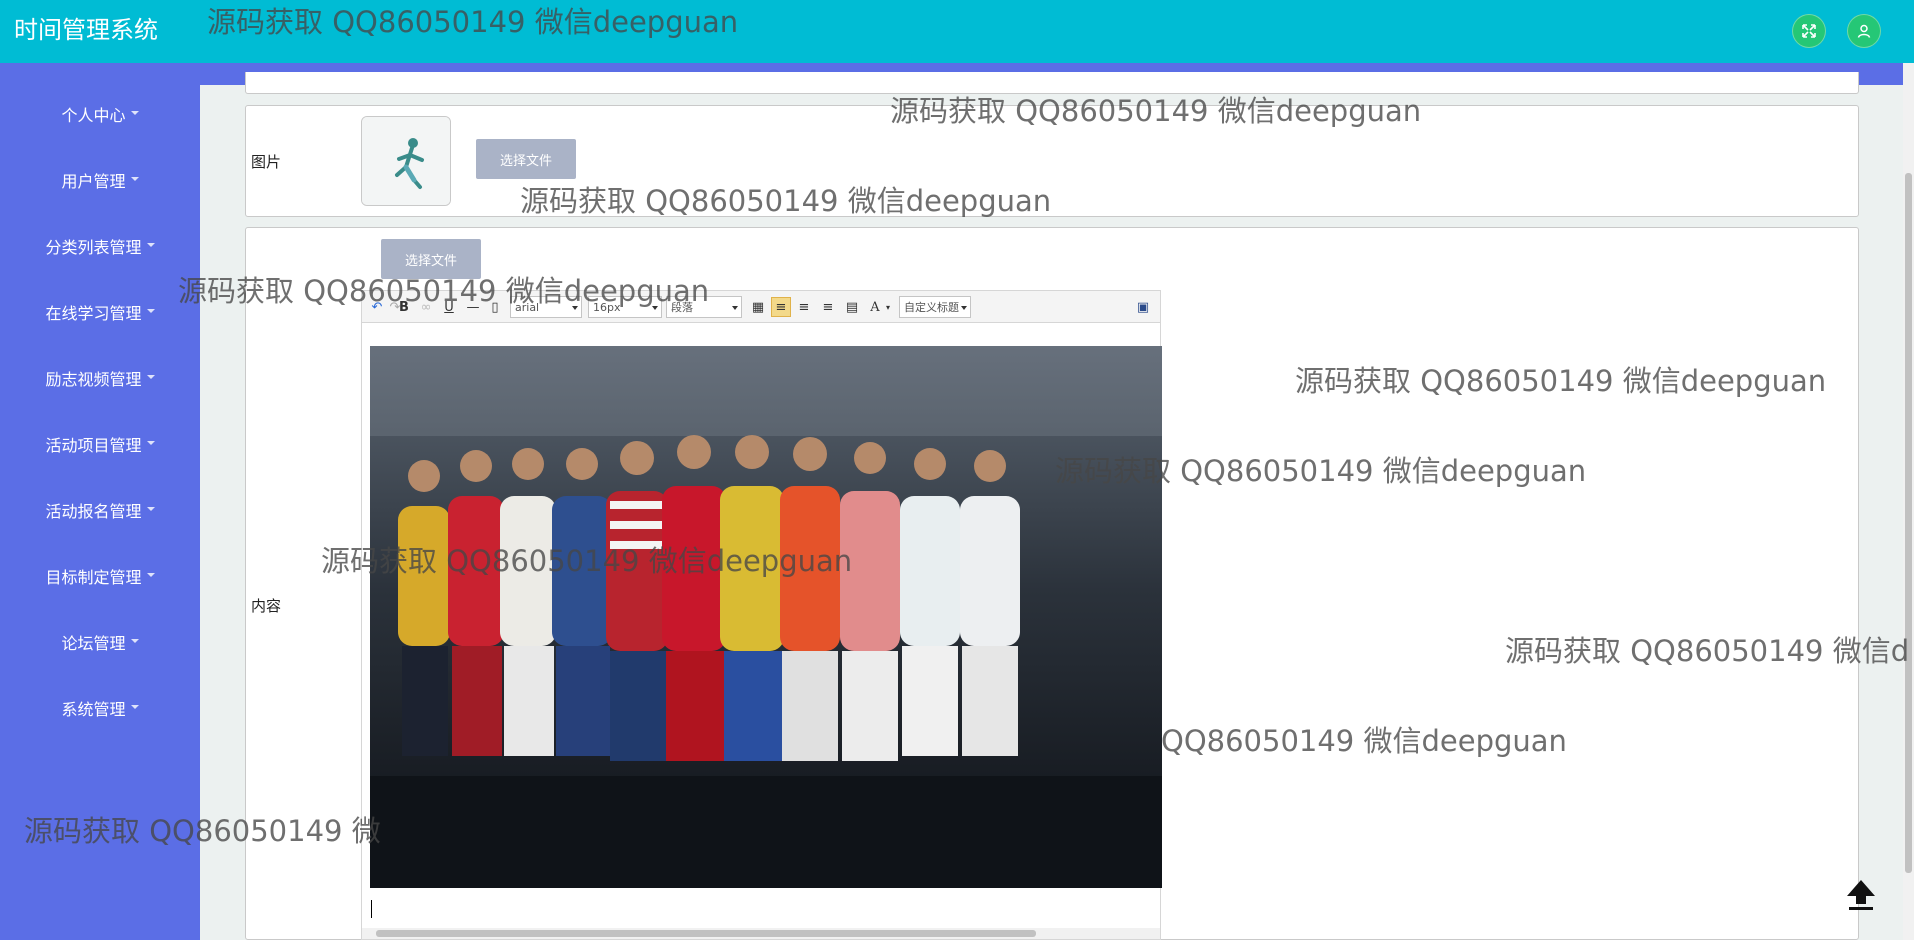 The width and height of the screenshot is (1914, 940). I want to click on image-label: 图片, so click(266, 162).